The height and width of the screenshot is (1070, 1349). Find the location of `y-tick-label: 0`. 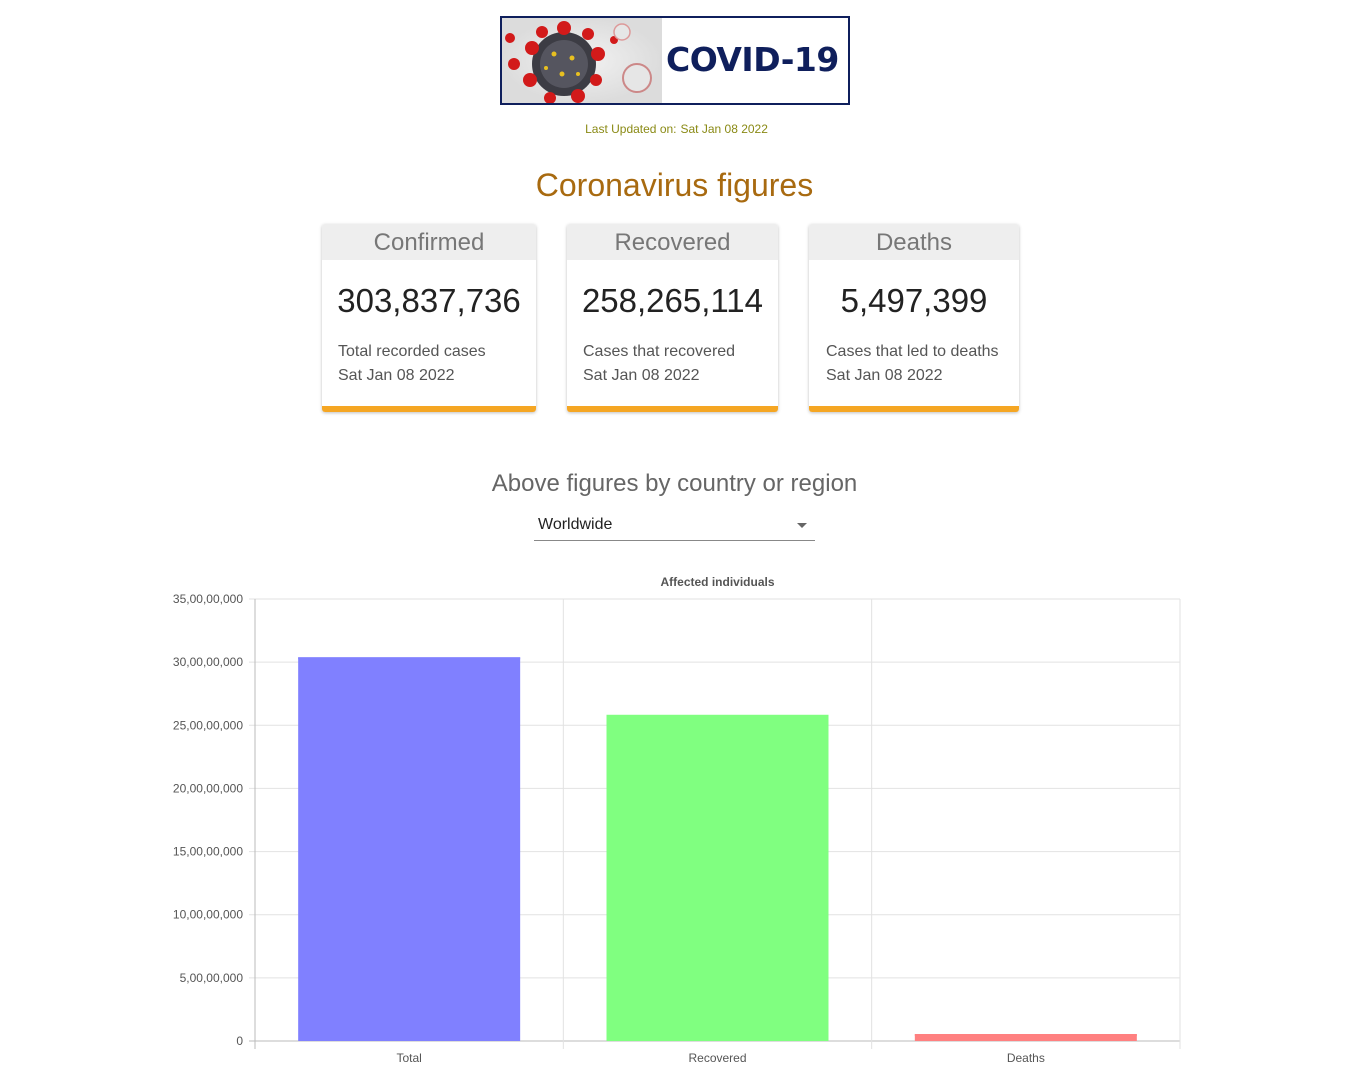

y-tick-label: 0 is located at coordinates (239, 1041).